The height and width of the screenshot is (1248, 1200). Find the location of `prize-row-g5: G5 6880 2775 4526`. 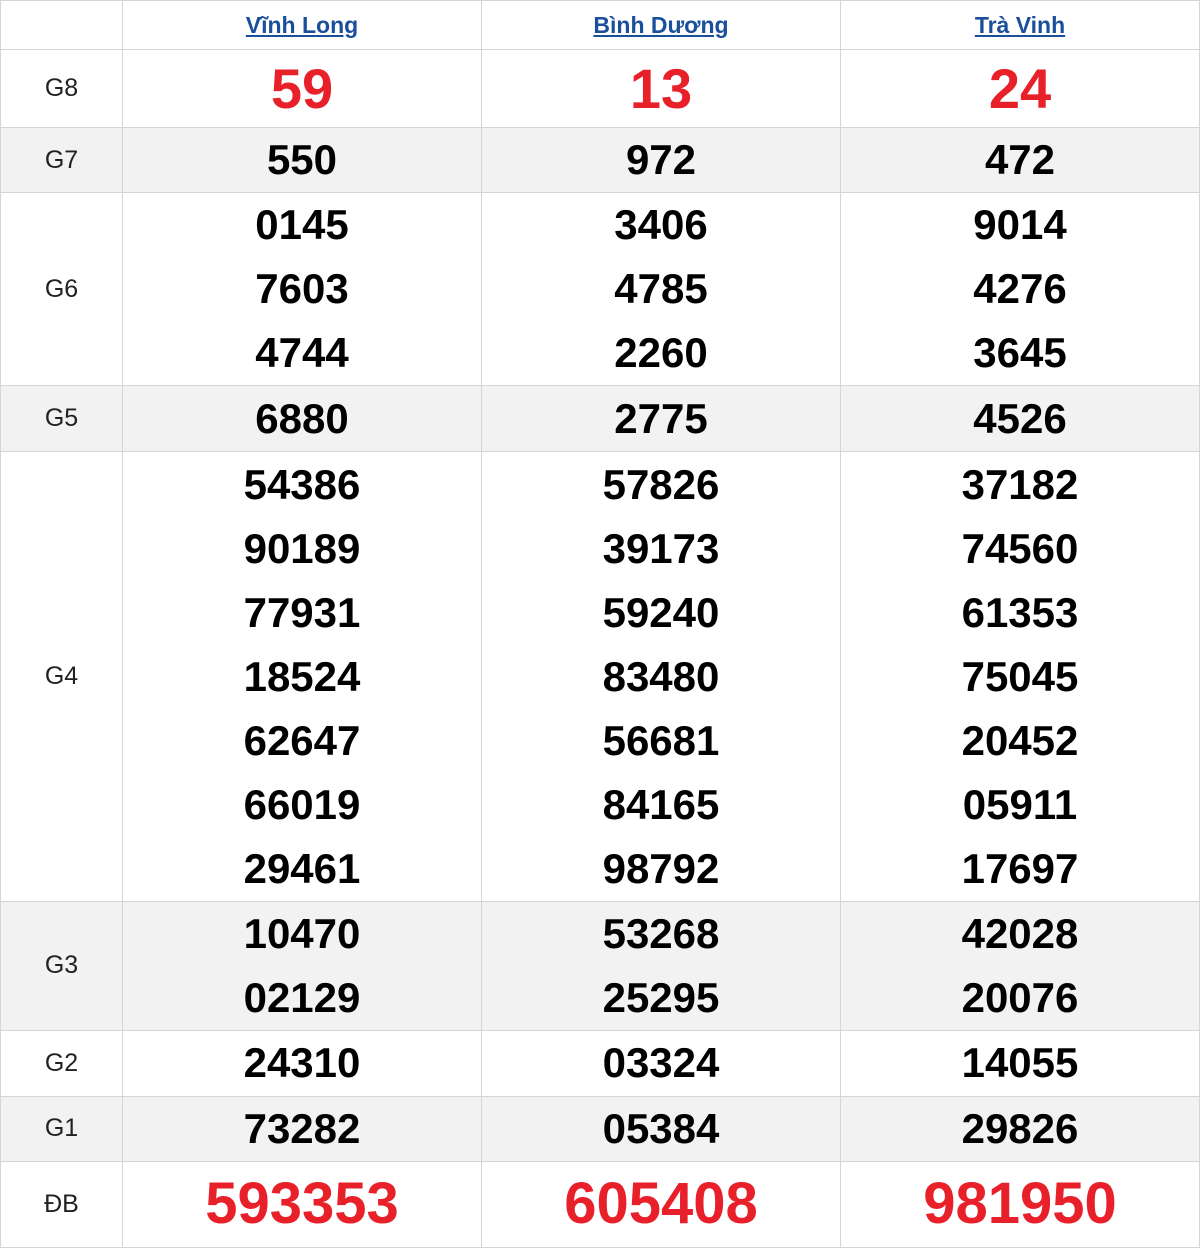

prize-row-g5: G5 6880 2775 4526 is located at coordinates (600, 419).